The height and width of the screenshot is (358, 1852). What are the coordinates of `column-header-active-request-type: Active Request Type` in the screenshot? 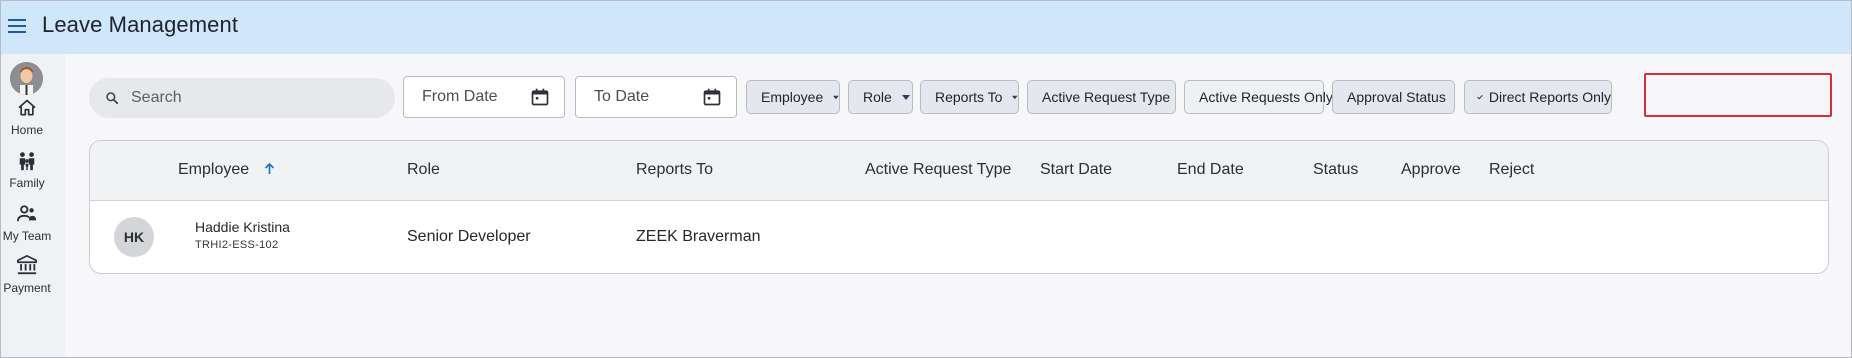 It's located at (938, 170).